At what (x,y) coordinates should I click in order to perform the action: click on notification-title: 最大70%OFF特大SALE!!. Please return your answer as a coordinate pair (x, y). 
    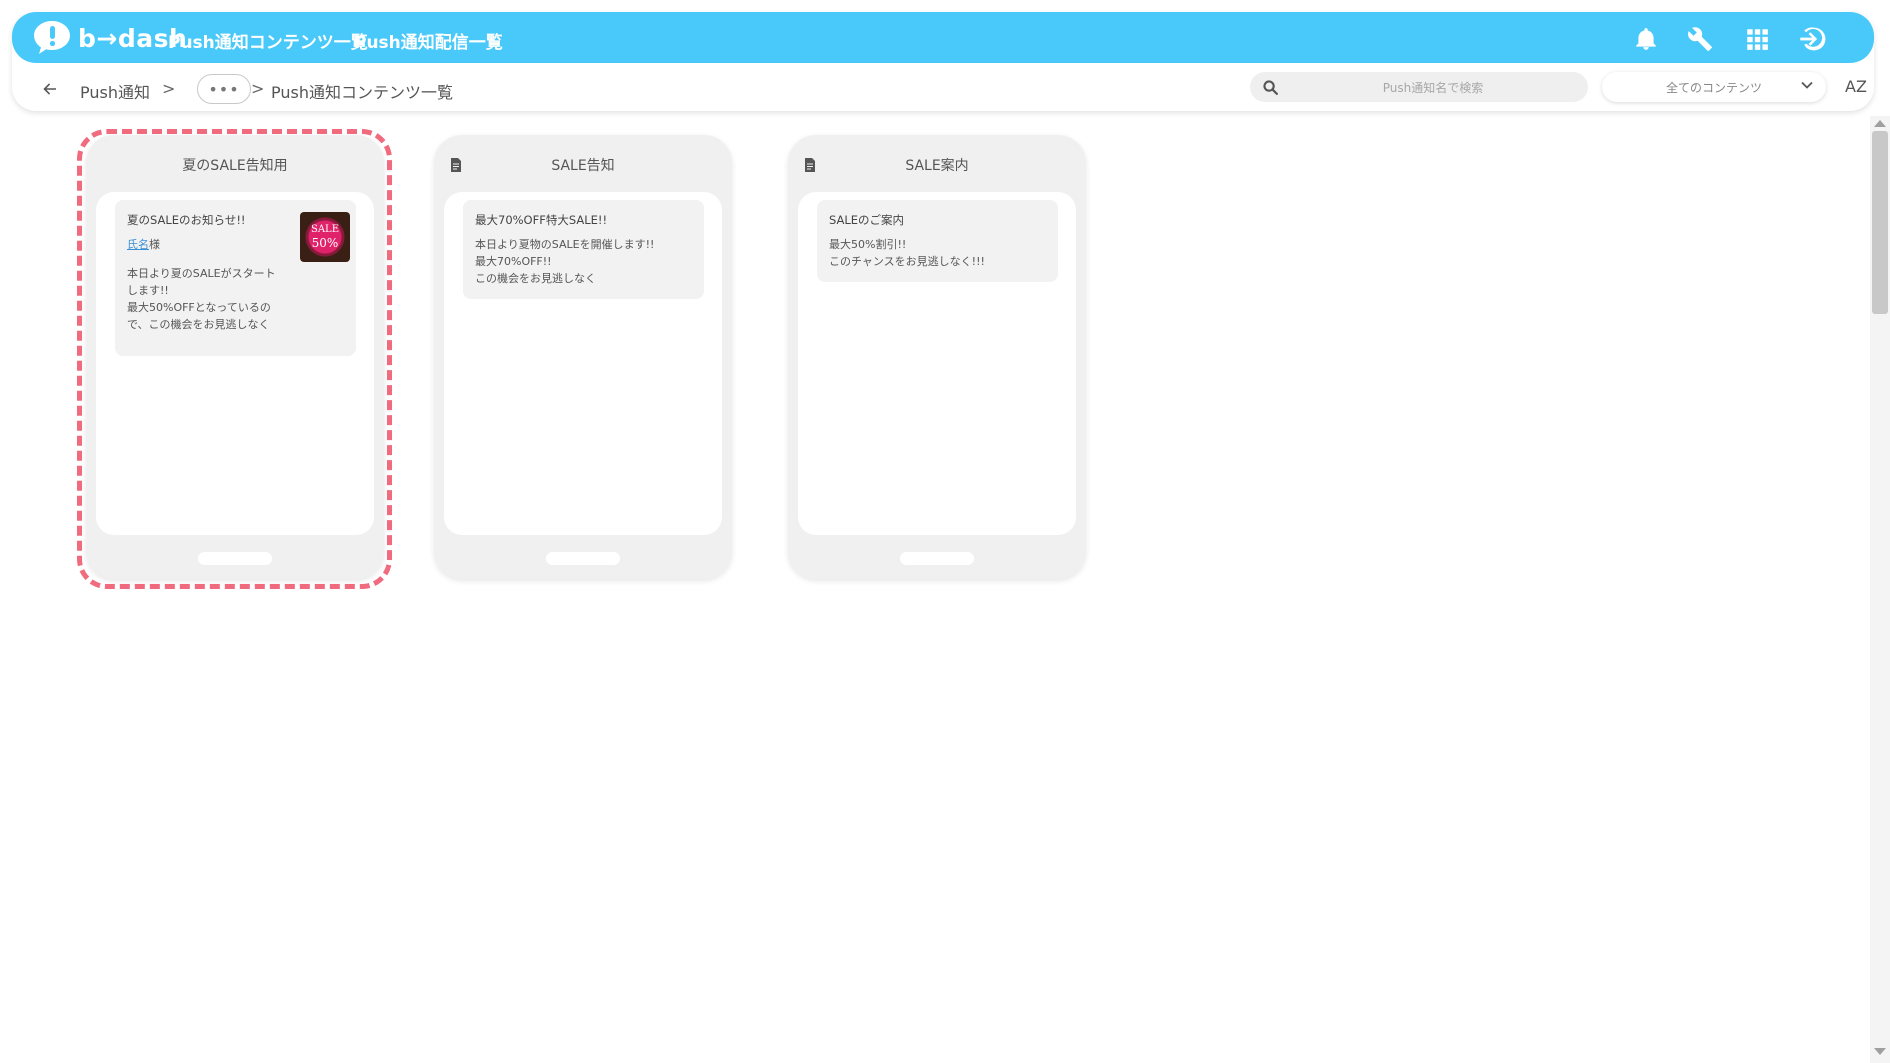
    Looking at the image, I should click on (541, 220).